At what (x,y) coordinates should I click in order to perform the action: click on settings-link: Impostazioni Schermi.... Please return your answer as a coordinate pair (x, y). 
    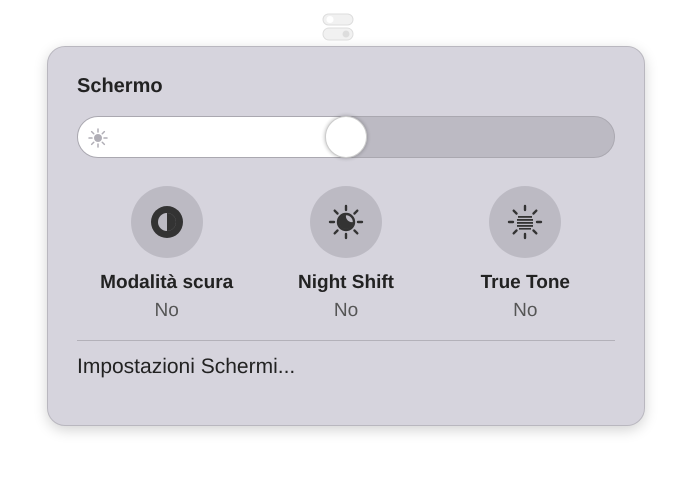
    Looking at the image, I should click on (186, 367).